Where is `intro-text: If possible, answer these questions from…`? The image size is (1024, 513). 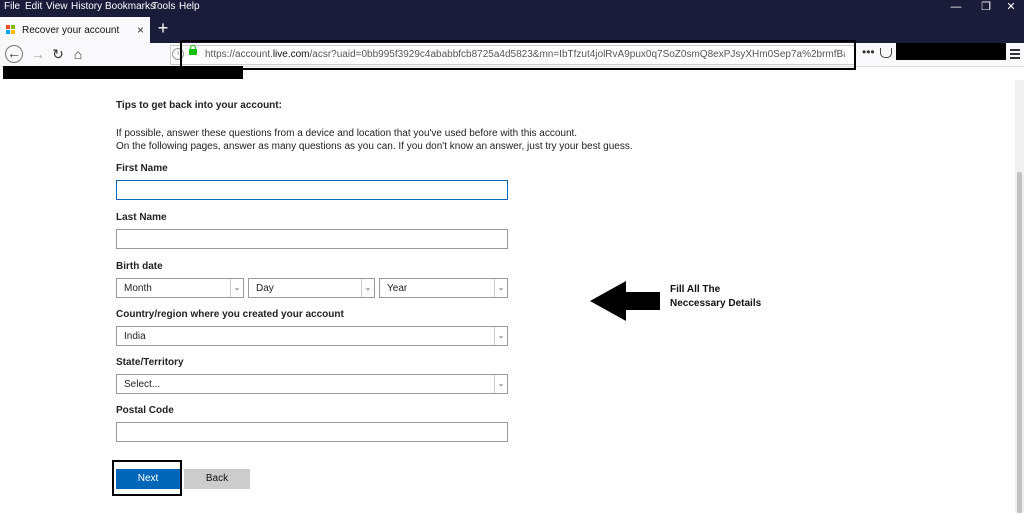 intro-text: If possible, answer these questions from… is located at coordinates (374, 140).